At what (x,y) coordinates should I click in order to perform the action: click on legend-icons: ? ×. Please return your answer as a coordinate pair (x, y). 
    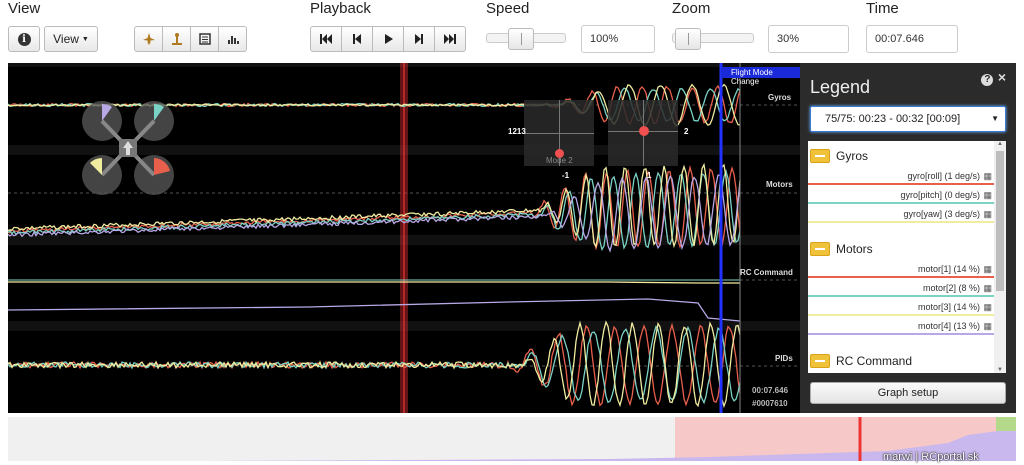
    Looking at the image, I should click on (993, 77).